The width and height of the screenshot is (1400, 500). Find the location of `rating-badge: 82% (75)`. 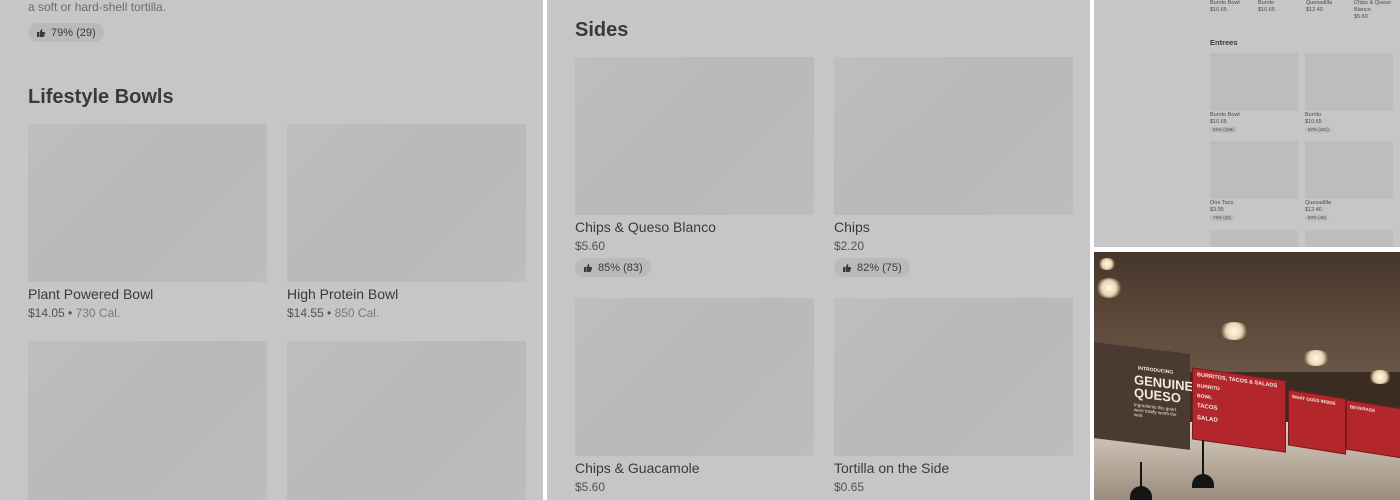

rating-badge: 82% (75) is located at coordinates (872, 267).